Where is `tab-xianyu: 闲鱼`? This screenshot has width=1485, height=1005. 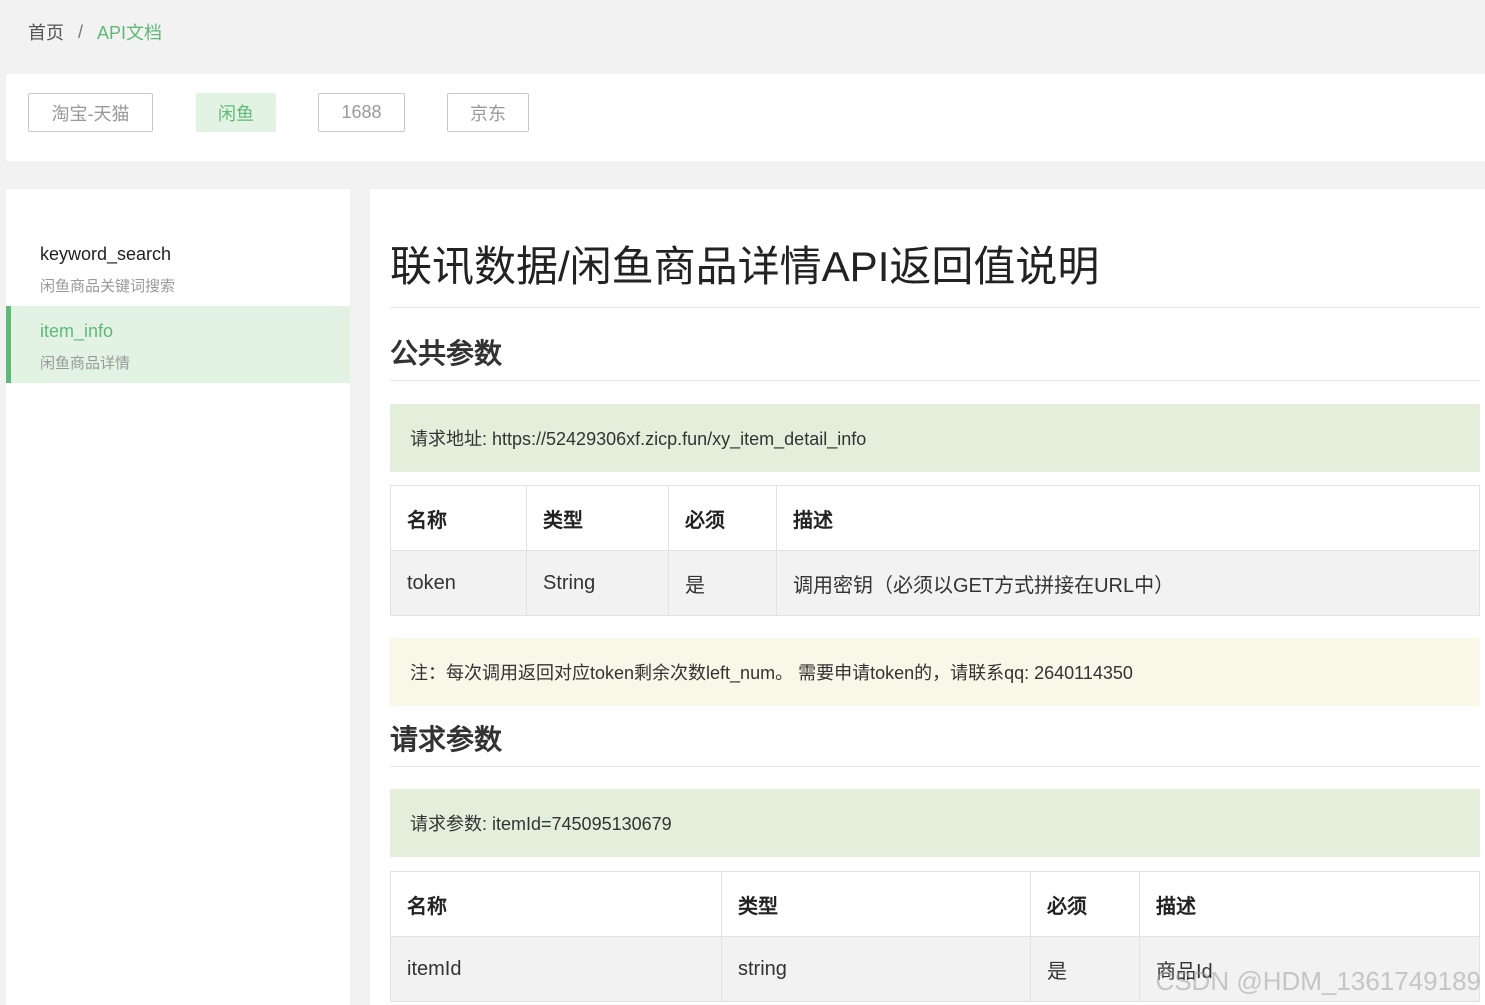
tab-xianyu: 闲鱼 is located at coordinates (236, 112).